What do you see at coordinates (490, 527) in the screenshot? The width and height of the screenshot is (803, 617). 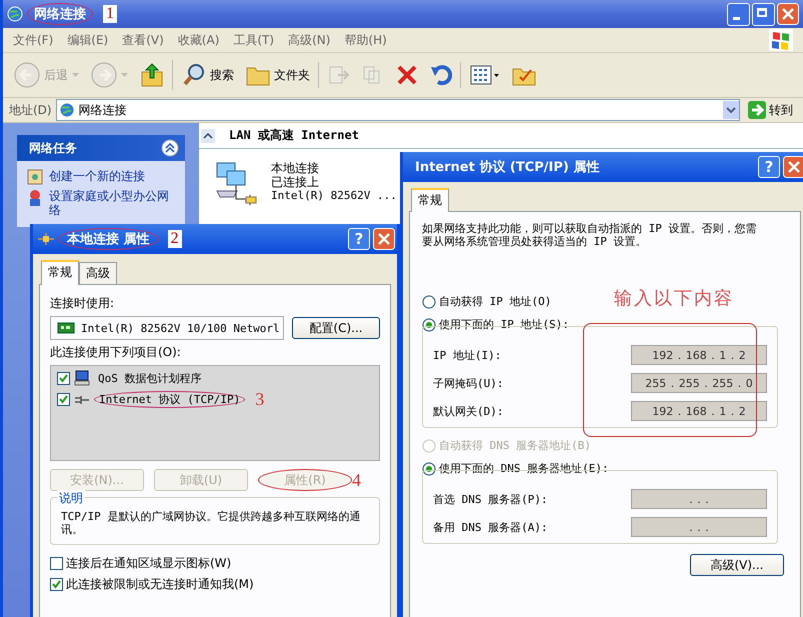 I see `field-label: 备用 DNS 服务器(A):` at bounding box center [490, 527].